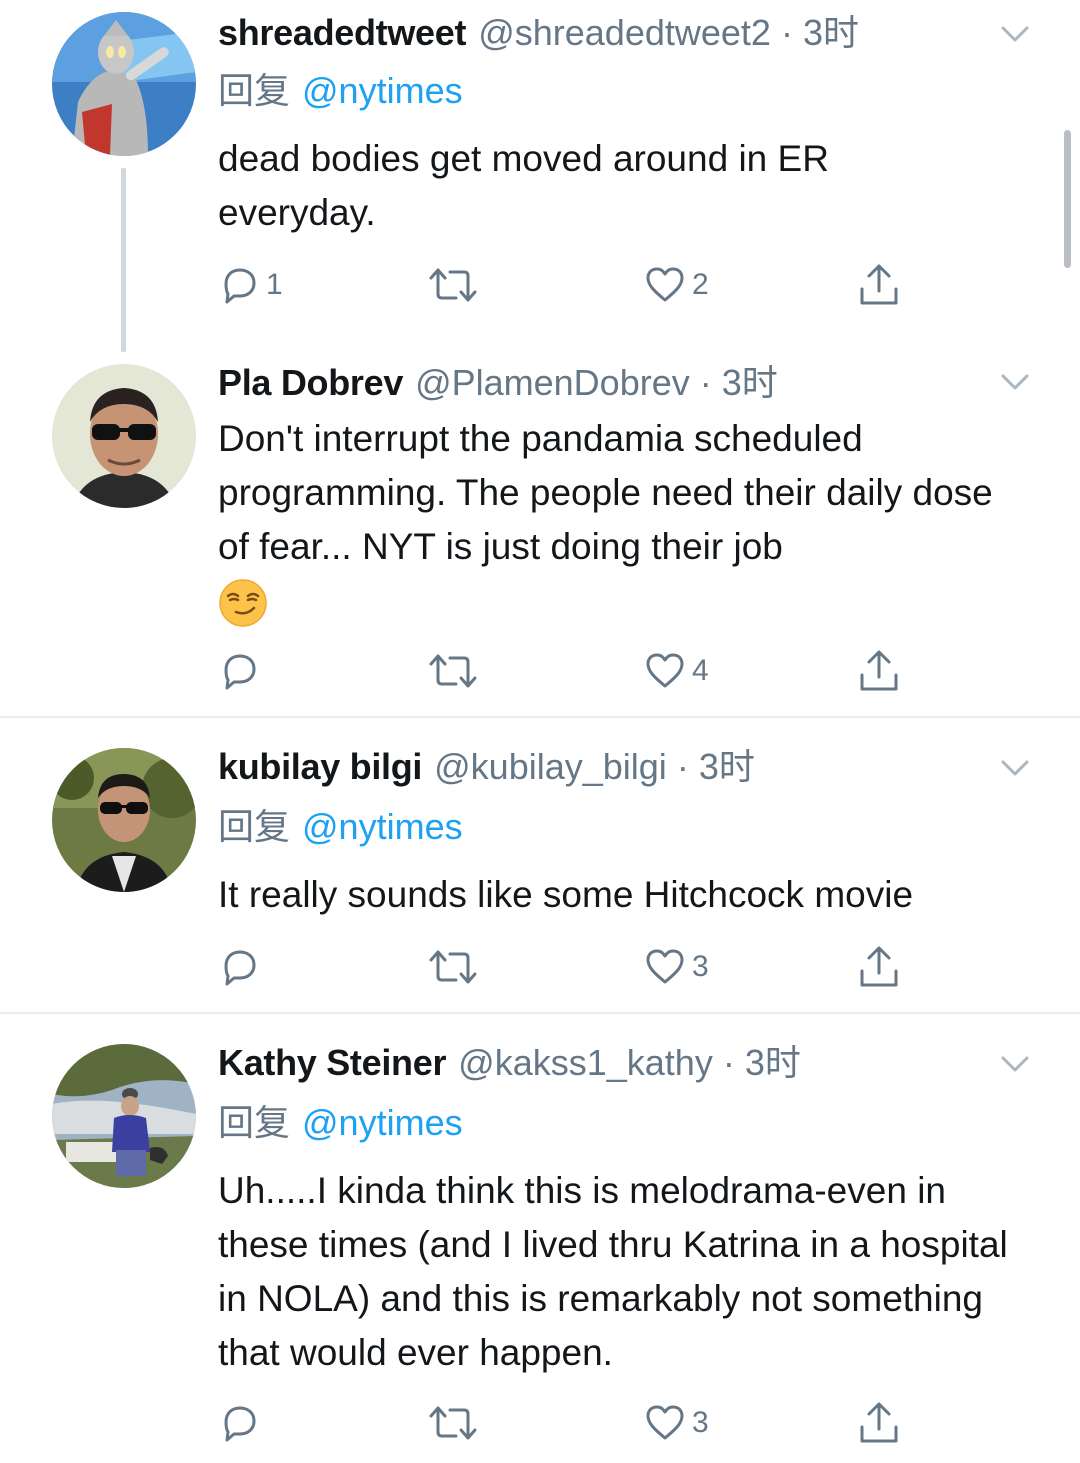  I want to click on like-button: 4, so click(676, 671).